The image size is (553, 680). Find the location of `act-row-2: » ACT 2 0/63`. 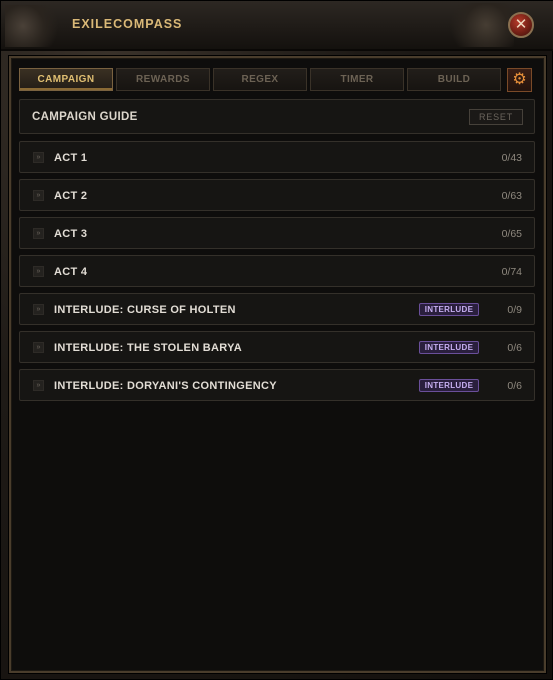

act-row-2: » ACT 2 0/63 is located at coordinates (277, 195).